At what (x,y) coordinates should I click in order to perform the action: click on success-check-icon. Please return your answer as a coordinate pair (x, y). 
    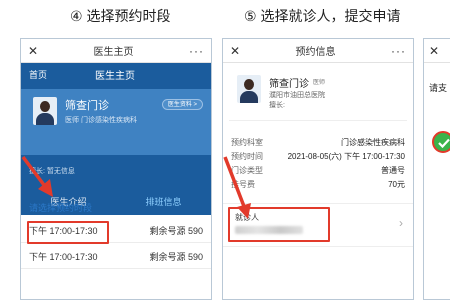
    Looking at the image, I should click on (441, 142).